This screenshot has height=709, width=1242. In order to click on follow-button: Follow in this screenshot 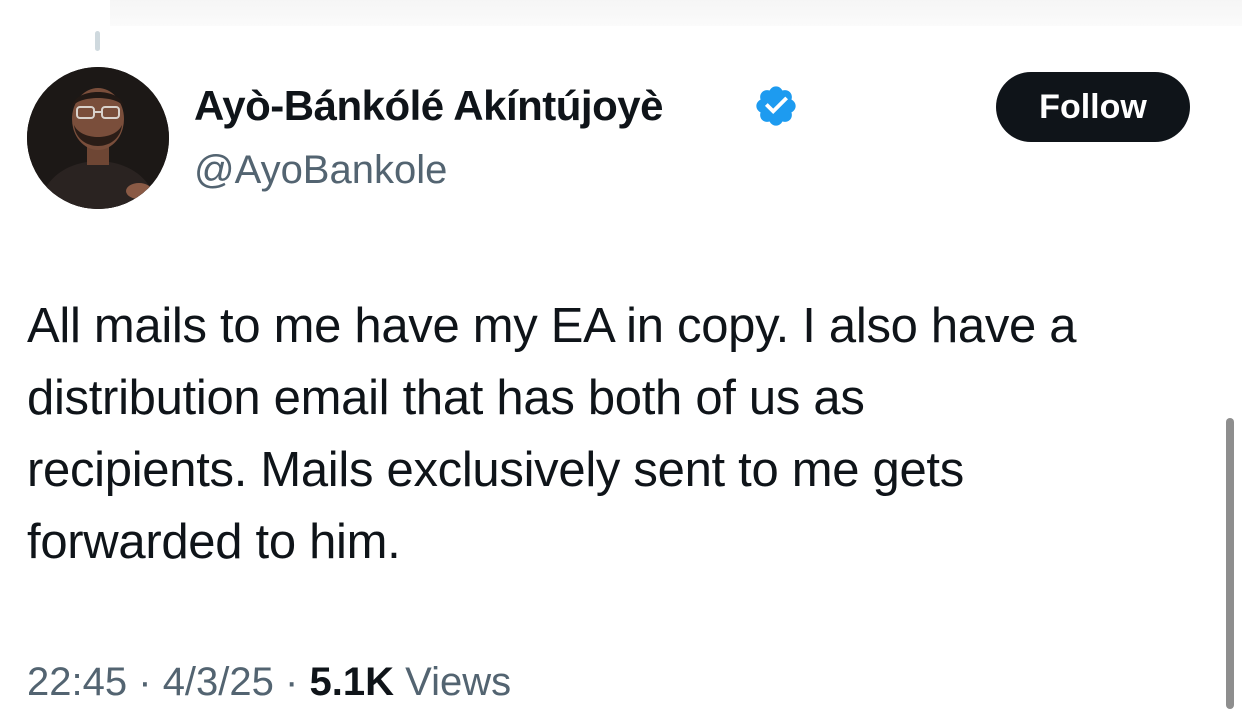, I will do `click(1093, 107)`.